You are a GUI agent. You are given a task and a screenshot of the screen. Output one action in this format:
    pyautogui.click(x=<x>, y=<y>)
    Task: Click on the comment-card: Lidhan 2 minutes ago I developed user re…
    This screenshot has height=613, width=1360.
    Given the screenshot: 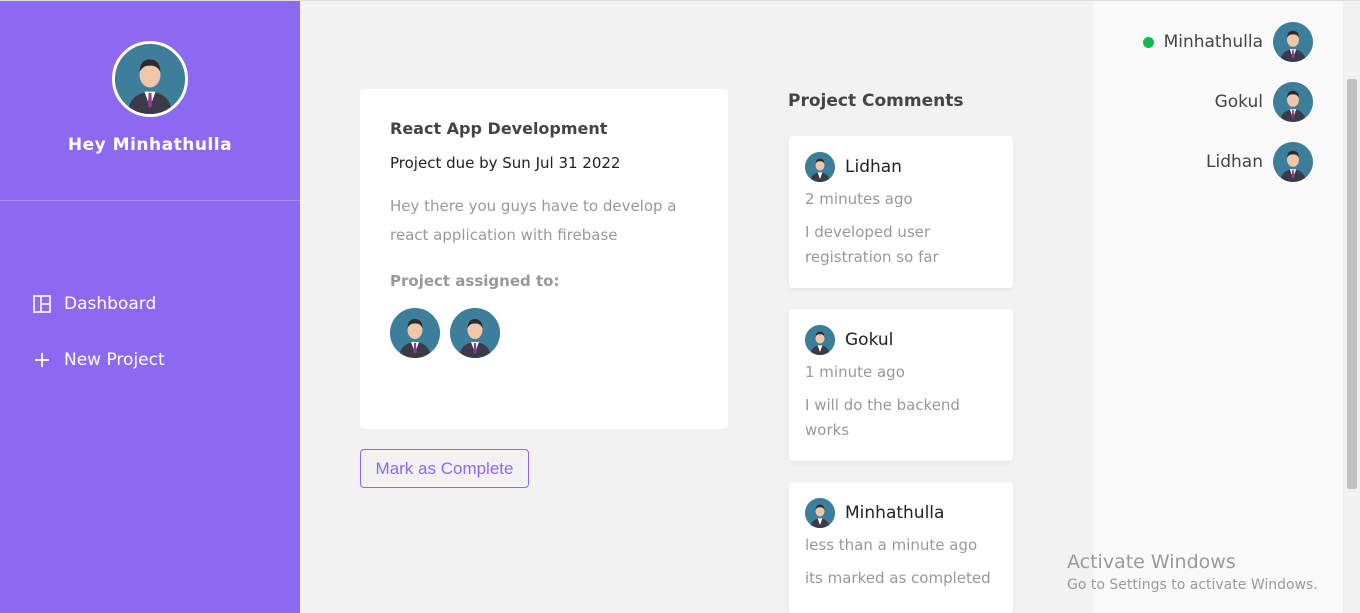 What is the action you would take?
    pyautogui.click(x=901, y=212)
    